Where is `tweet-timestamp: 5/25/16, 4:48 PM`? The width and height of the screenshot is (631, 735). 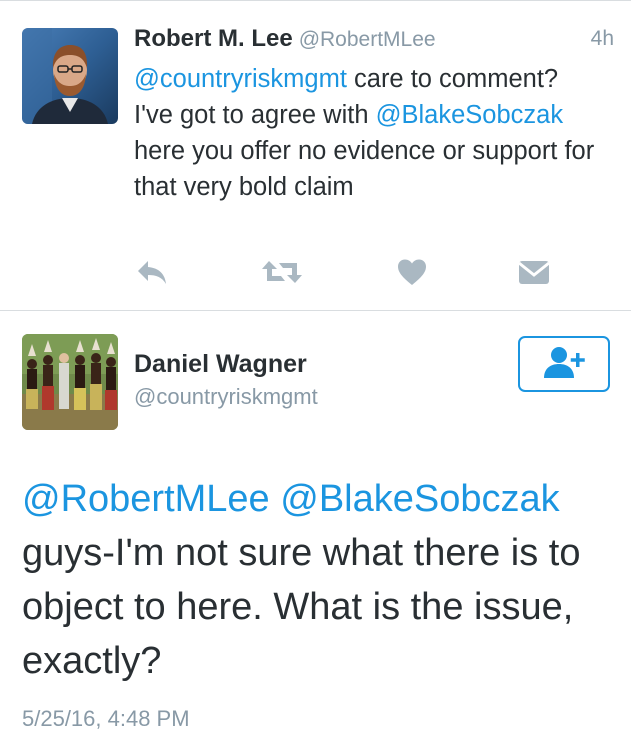
tweet-timestamp: 5/25/16, 4:48 PM is located at coordinates (106, 719).